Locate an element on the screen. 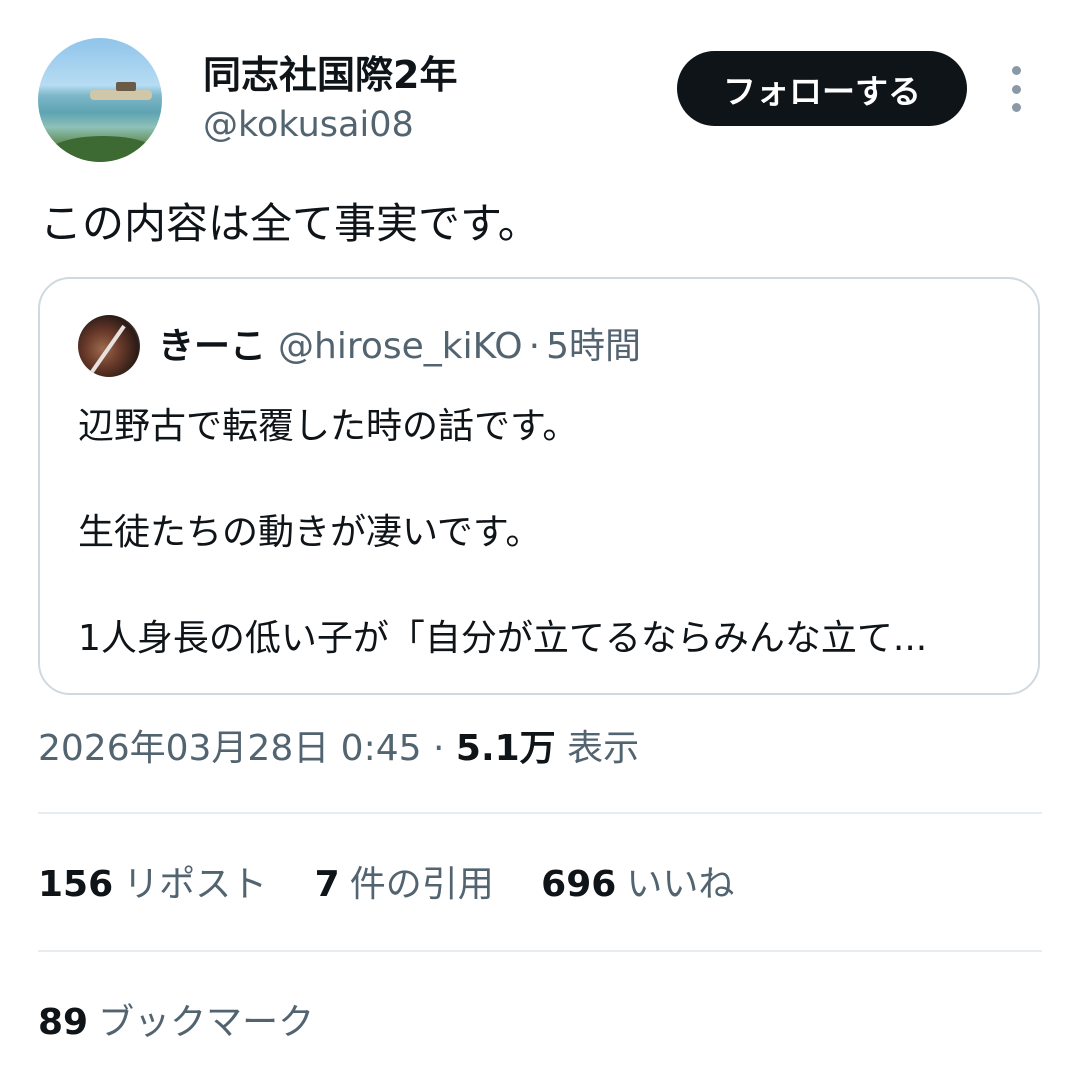 Image resolution: width=1080 pixels, height=1080 pixels. likes-stat: 696 いいね is located at coordinates (637, 884).